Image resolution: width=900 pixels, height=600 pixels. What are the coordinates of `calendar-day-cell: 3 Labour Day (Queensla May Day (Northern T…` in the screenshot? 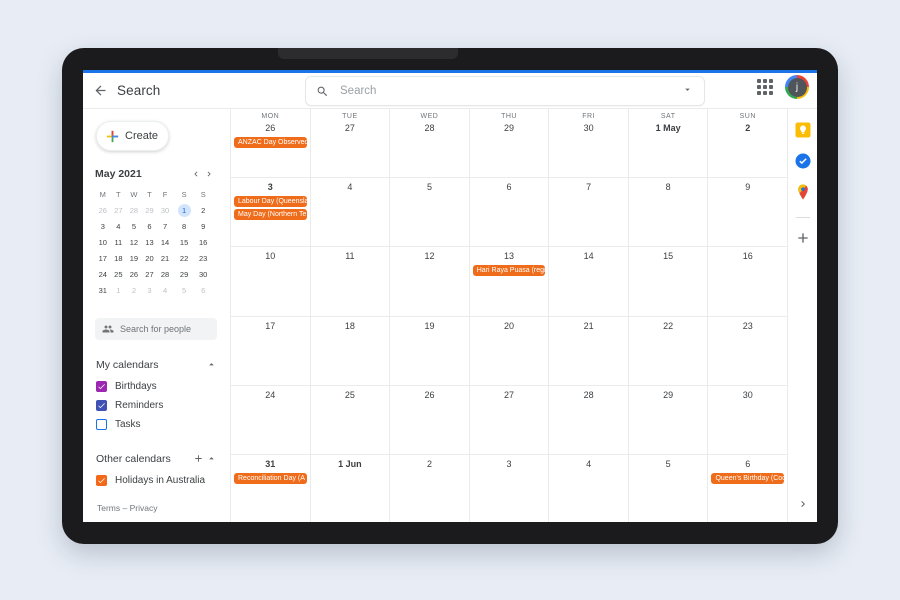 It's located at (271, 212).